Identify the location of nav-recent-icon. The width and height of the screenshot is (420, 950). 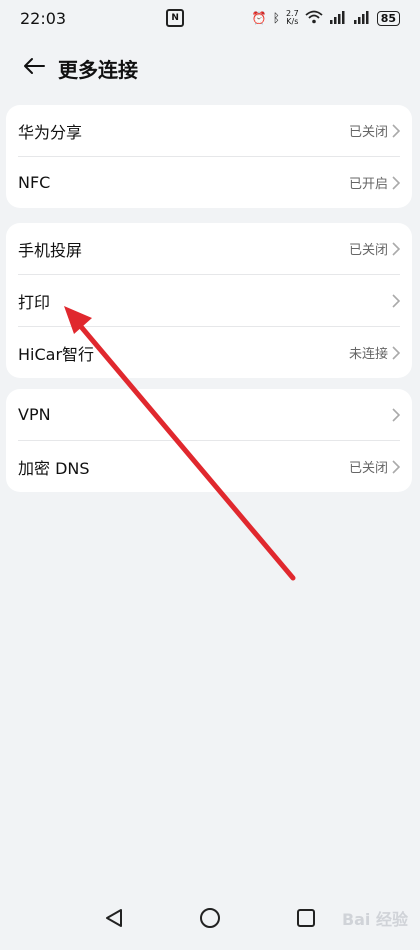
(306, 920).